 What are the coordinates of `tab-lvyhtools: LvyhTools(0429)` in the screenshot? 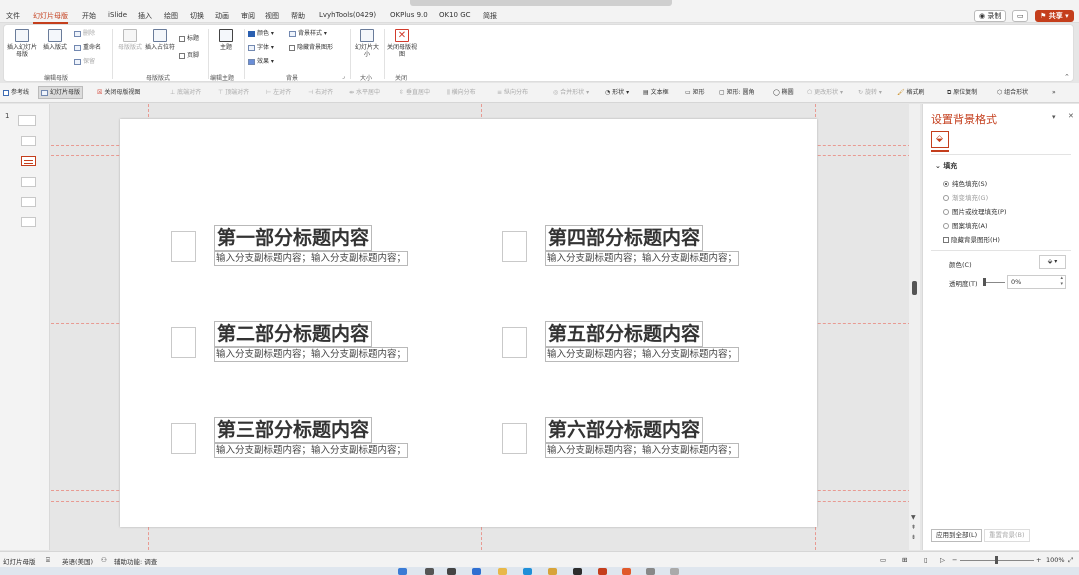 It's located at (347, 15).